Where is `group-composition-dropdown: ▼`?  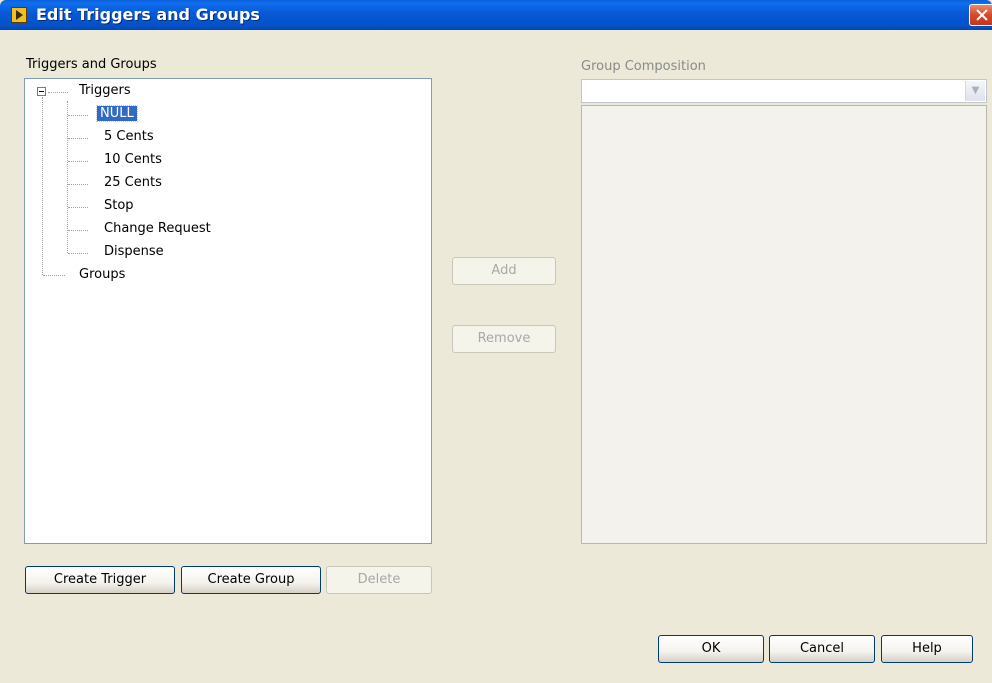 group-composition-dropdown: ▼ is located at coordinates (784, 91).